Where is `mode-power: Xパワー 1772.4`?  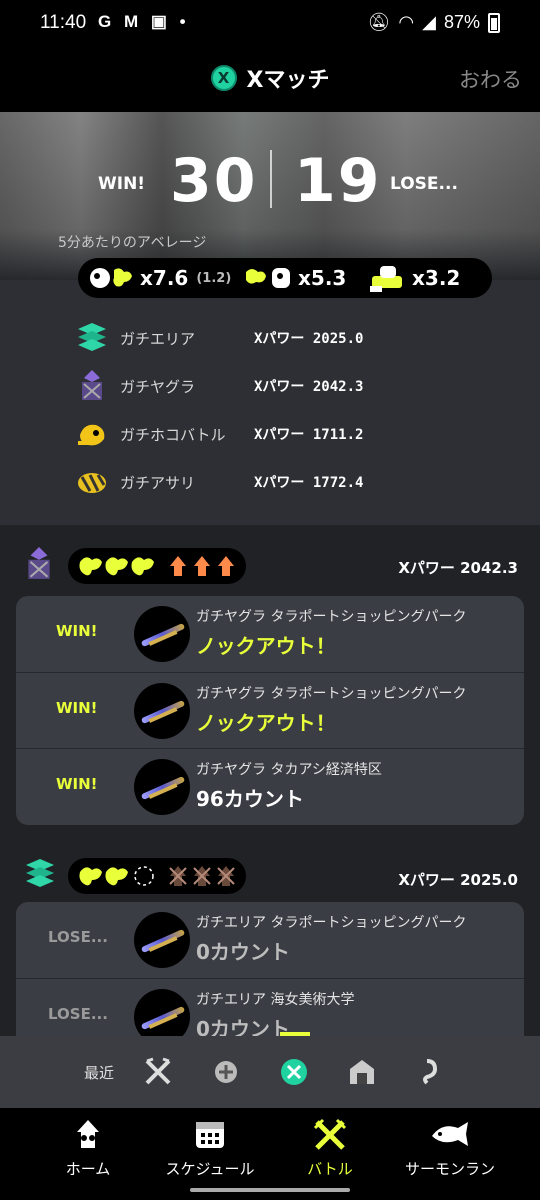
mode-power: Xパワー 1772.4 is located at coordinates (309, 483).